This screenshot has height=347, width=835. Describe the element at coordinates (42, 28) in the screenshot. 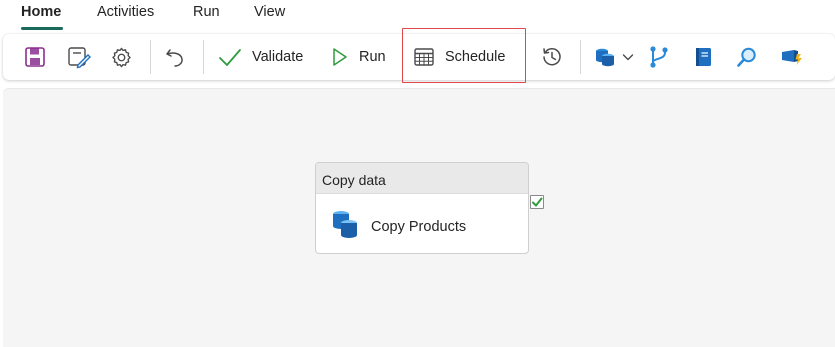

I see `active-tab-indicator` at that location.